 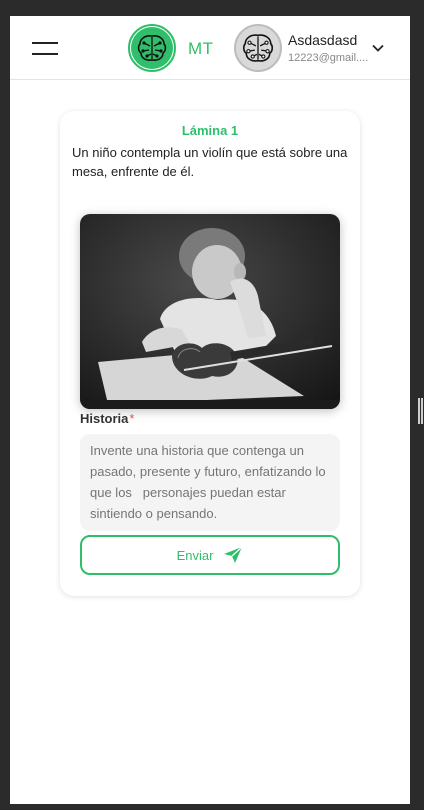 What do you see at coordinates (195, 555) in the screenshot?
I see `submit-label: Enviar` at bounding box center [195, 555].